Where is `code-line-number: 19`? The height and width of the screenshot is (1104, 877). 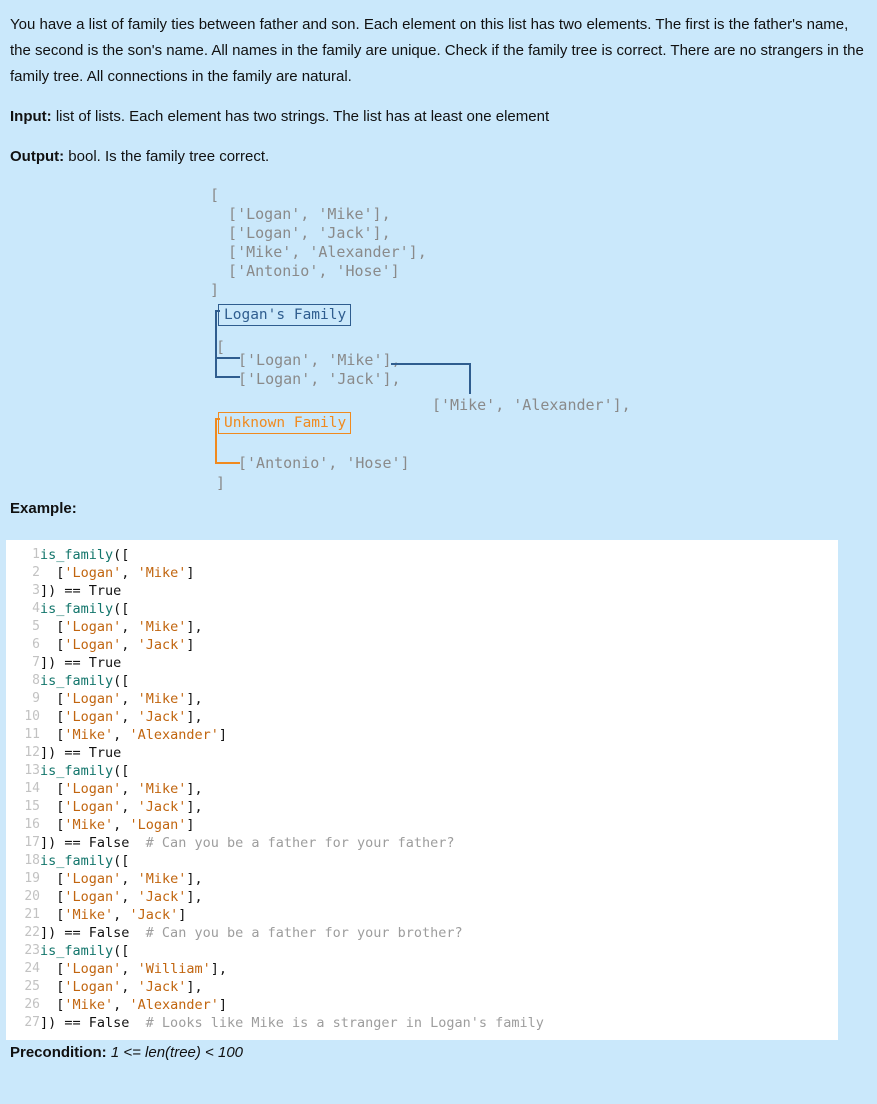 code-line-number: 19 is located at coordinates (32, 878).